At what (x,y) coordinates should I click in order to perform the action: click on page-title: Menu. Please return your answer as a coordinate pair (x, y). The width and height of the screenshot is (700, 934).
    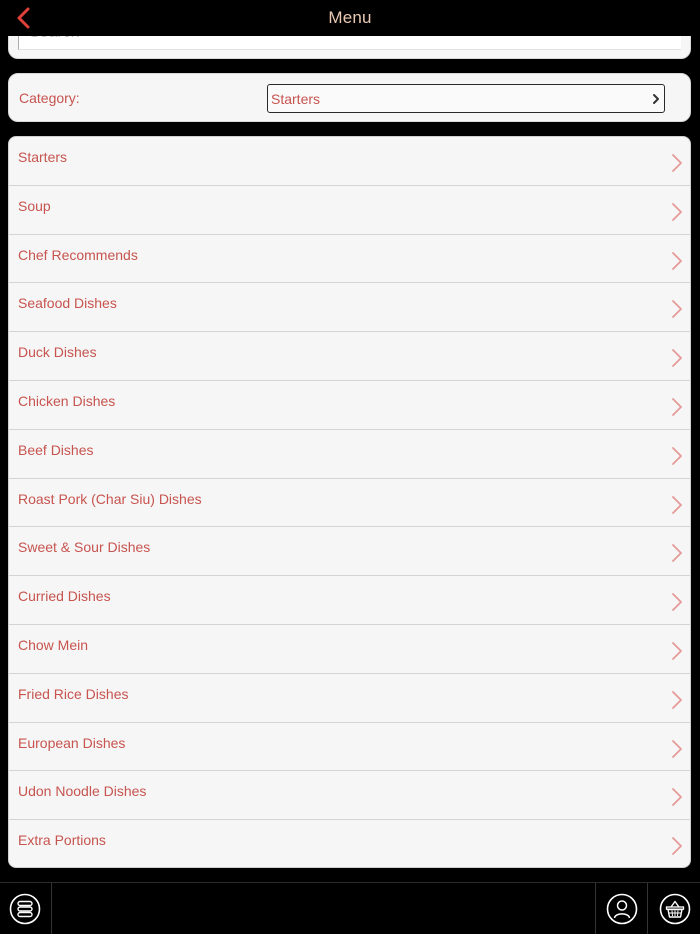
    Looking at the image, I should click on (350, 17).